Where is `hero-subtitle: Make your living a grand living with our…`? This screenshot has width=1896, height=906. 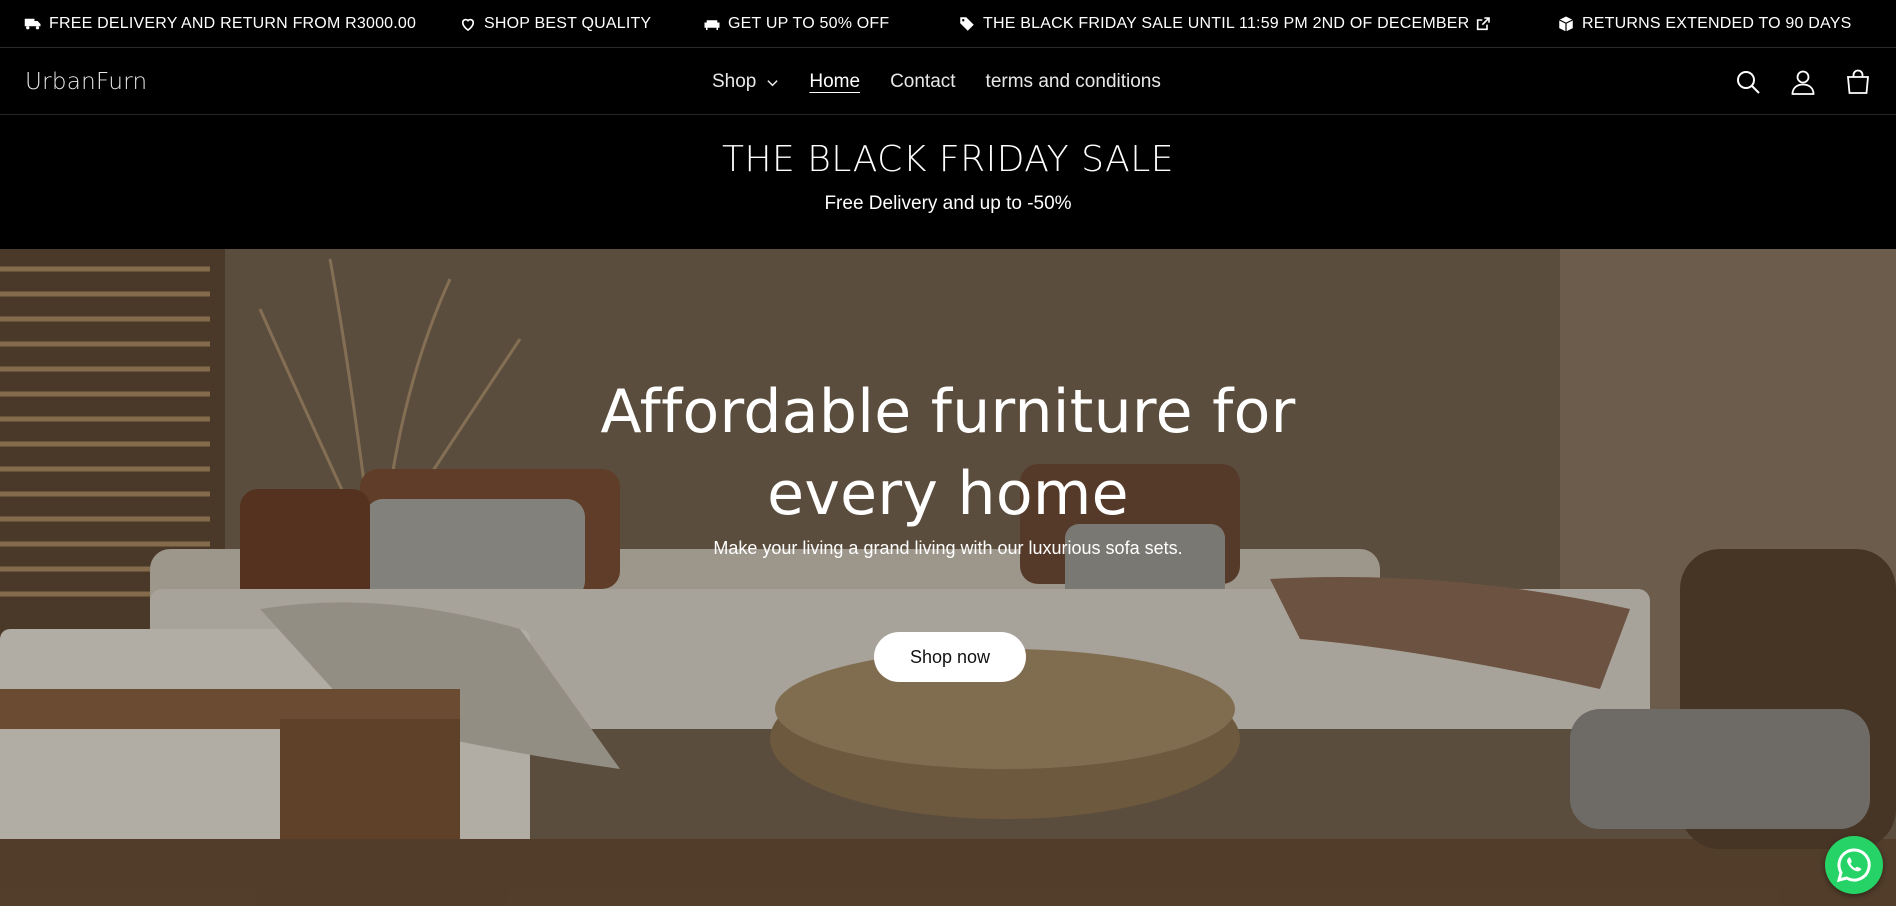
hero-subtitle: Make your living a grand living with our… is located at coordinates (948, 548).